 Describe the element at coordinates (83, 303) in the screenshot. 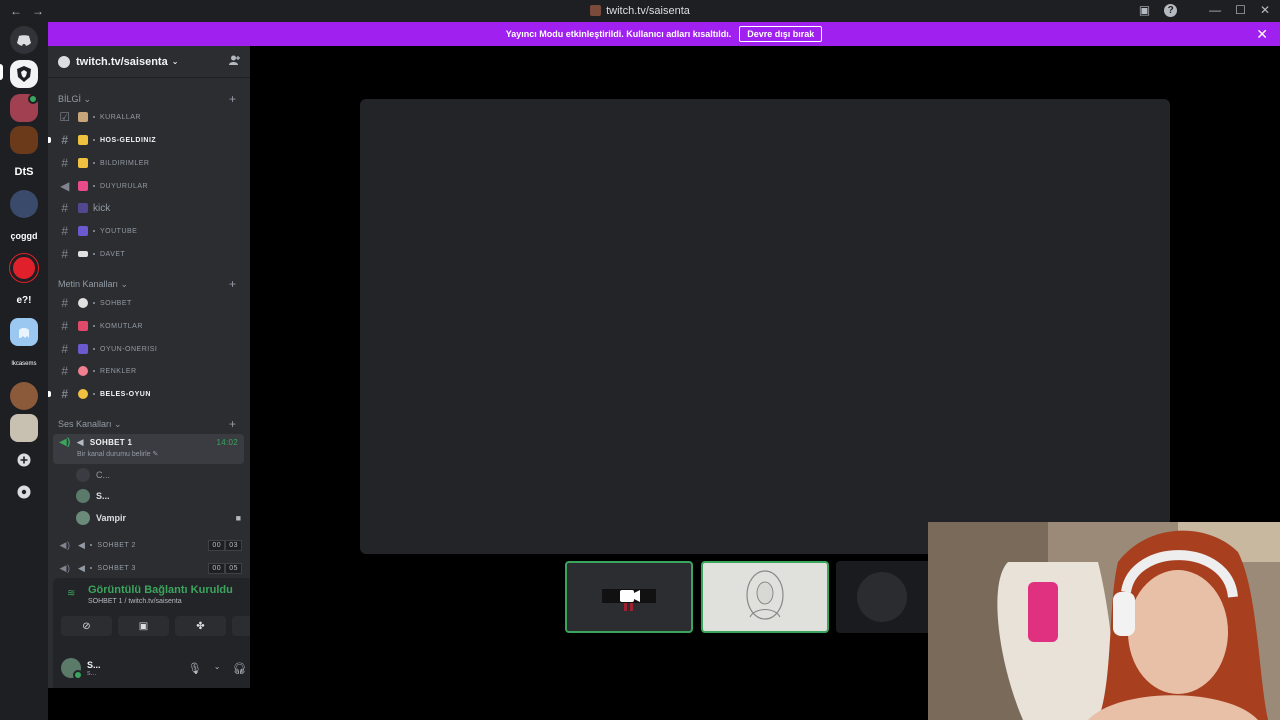

I see `speech-bubble-icon` at that location.